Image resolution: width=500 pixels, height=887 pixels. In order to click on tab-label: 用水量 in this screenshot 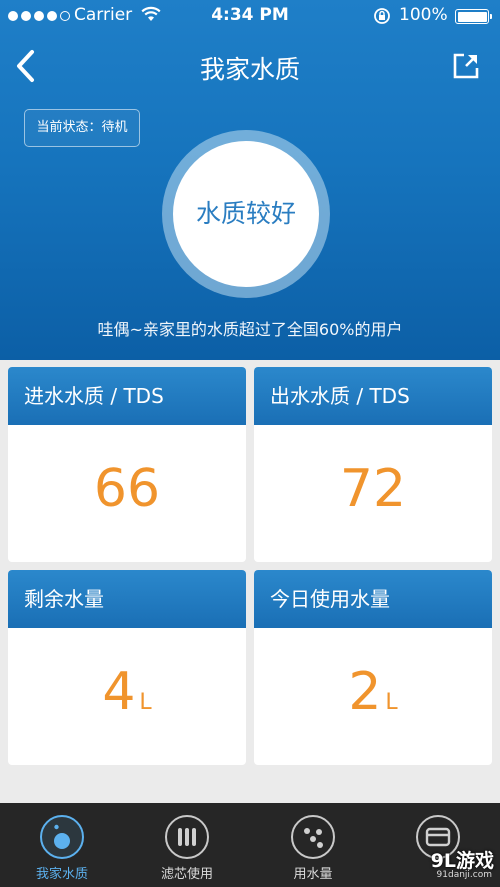, I will do `click(313, 874)`.